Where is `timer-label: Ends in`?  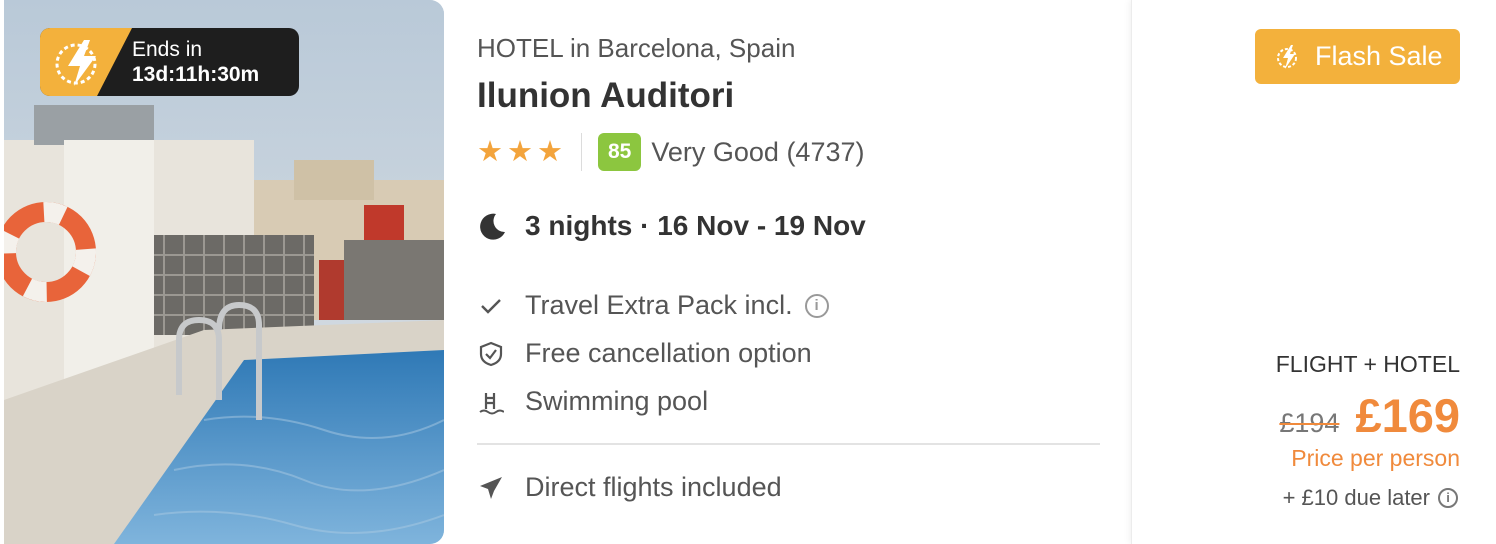
timer-label: Ends in is located at coordinates (167, 49).